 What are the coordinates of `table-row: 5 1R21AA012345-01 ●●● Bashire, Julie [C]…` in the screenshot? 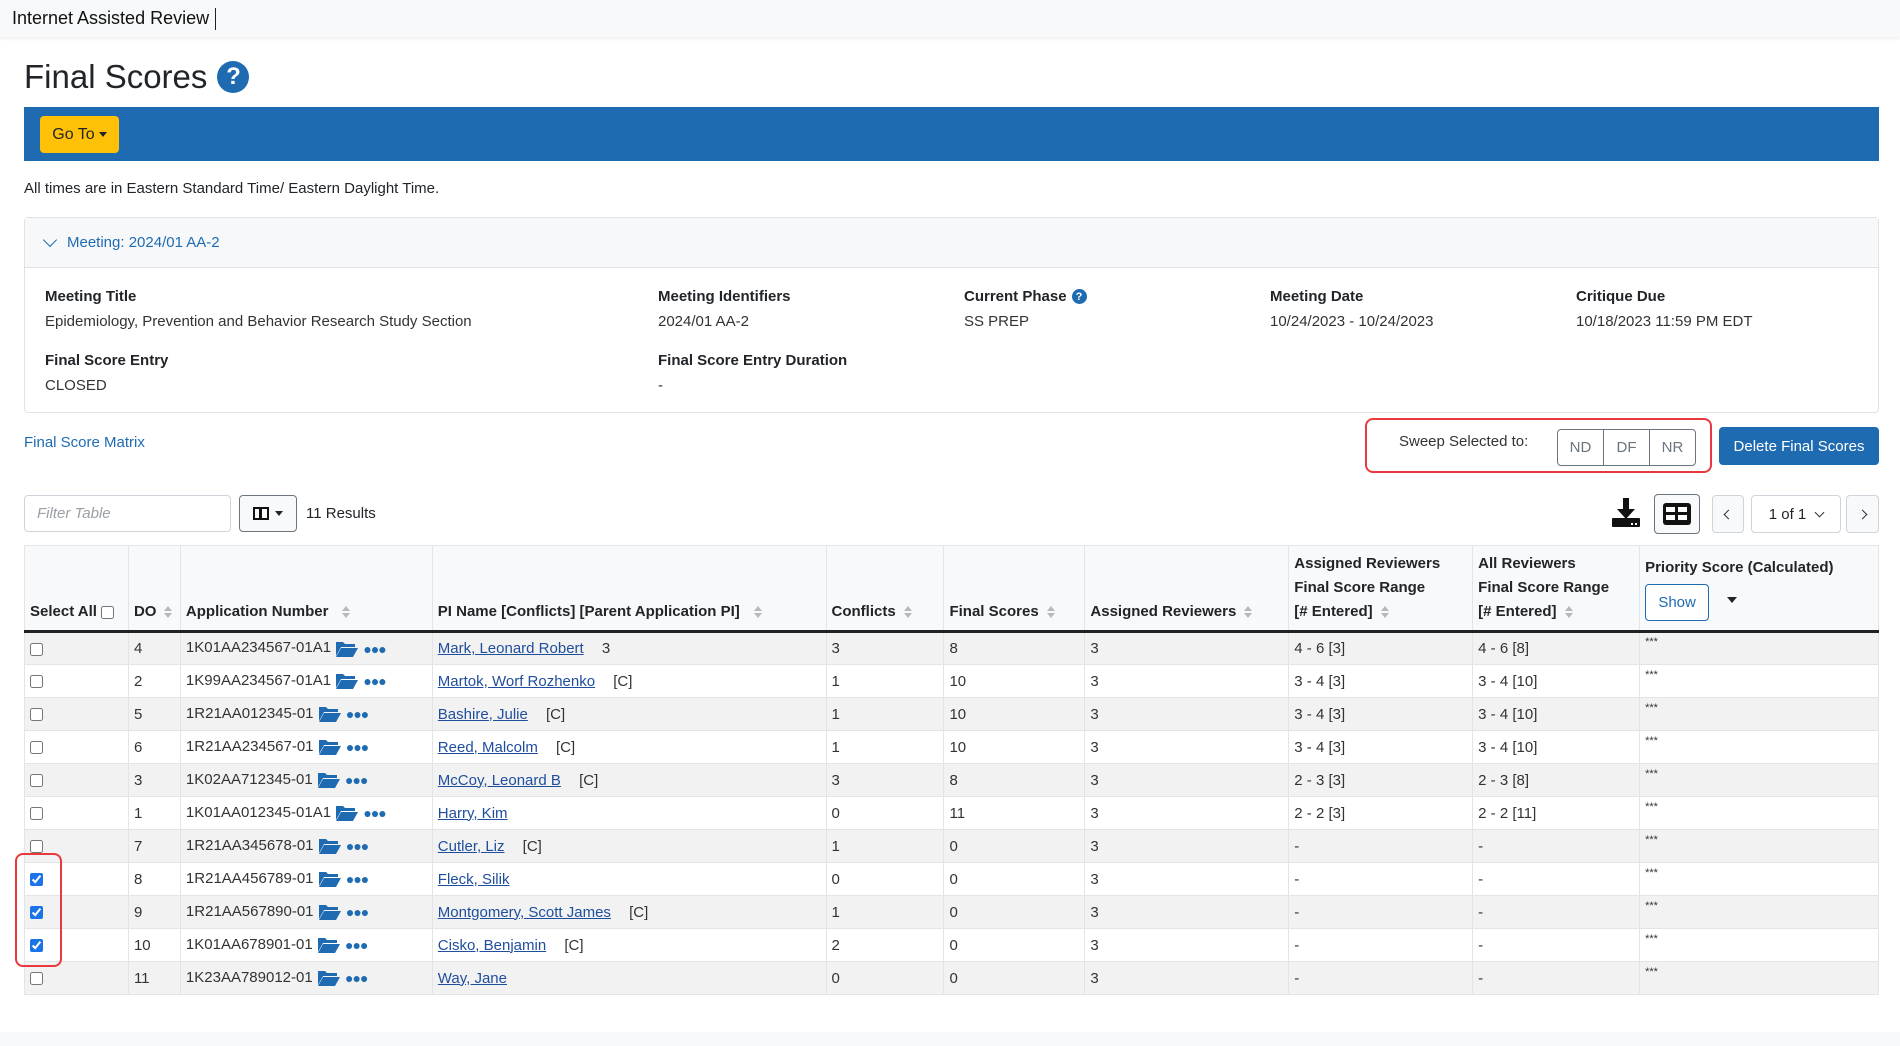 It's located at (951, 714).